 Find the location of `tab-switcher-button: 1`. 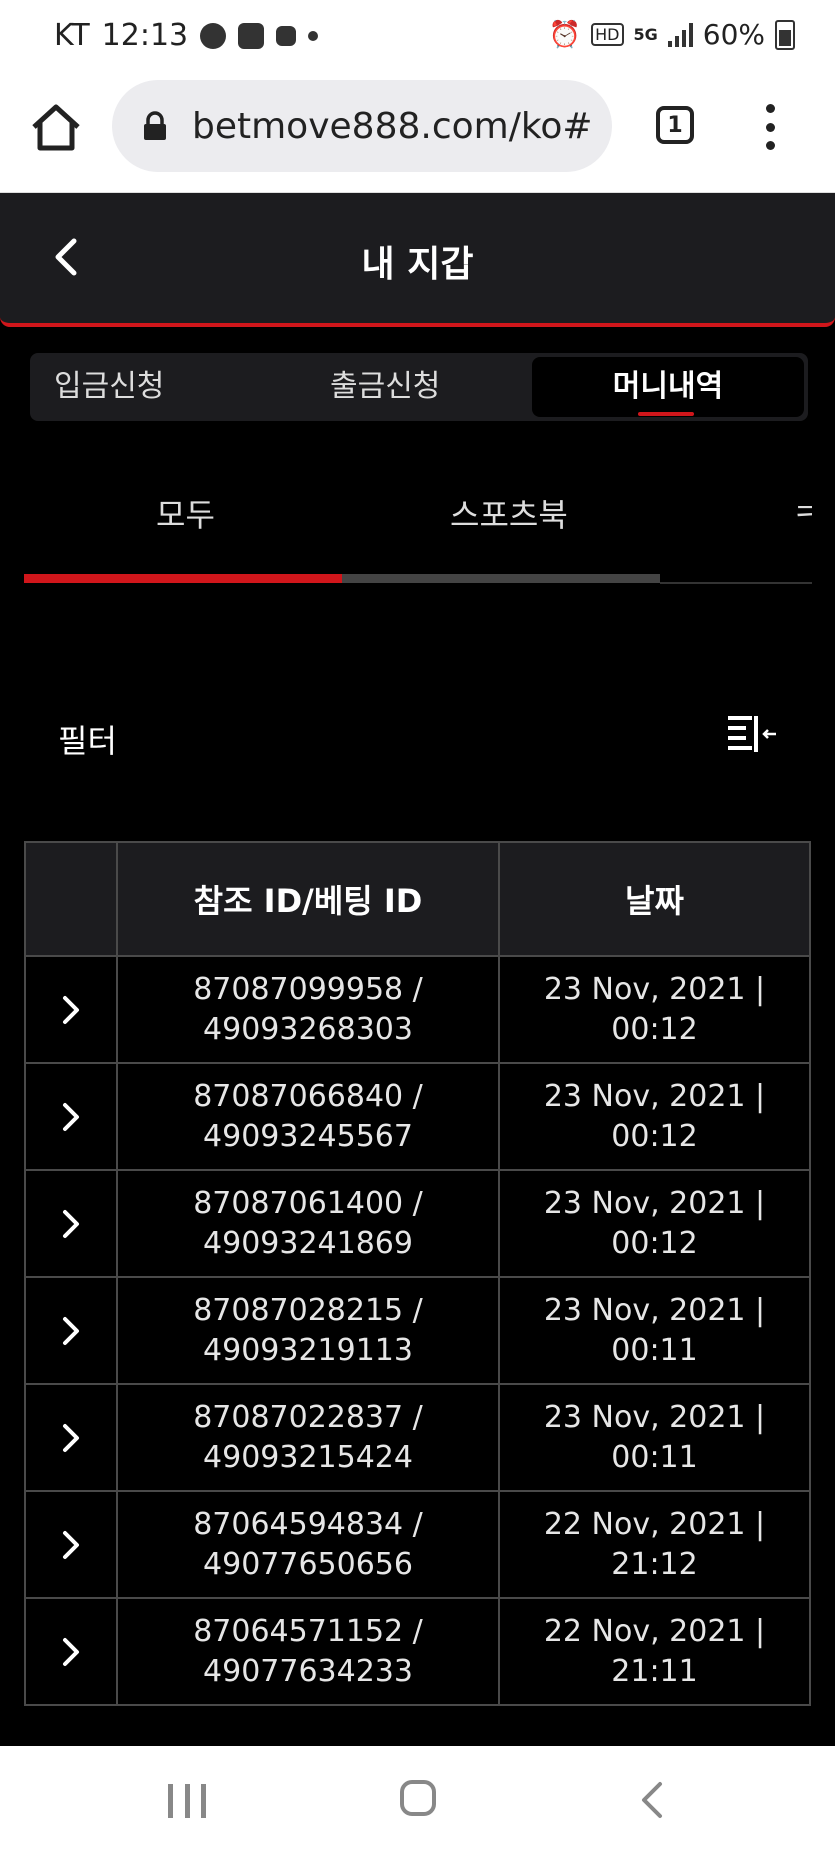

tab-switcher-button: 1 is located at coordinates (675, 125).